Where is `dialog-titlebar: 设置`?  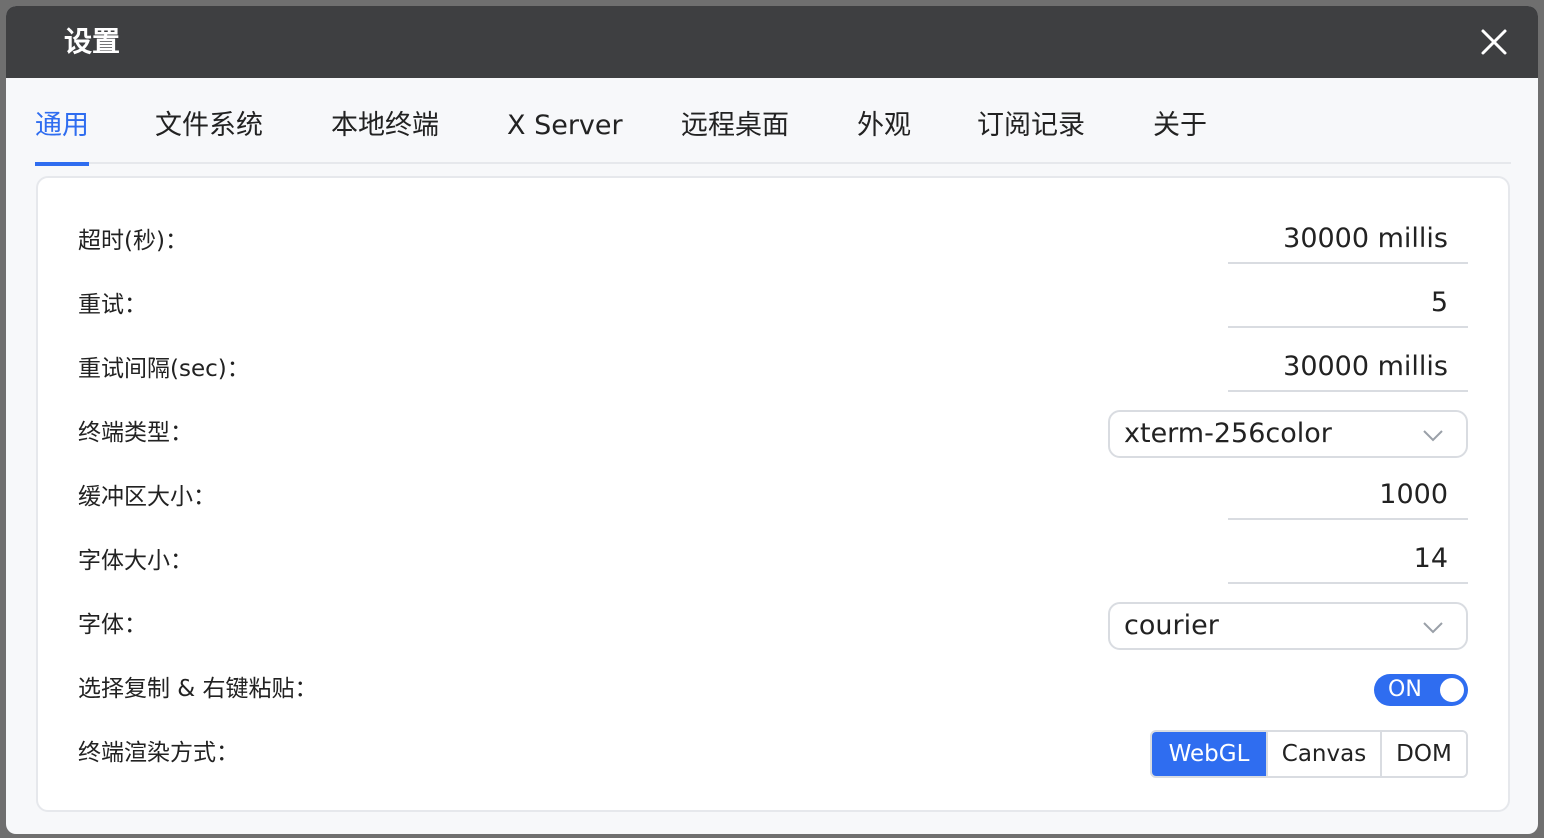 dialog-titlebar: 设置 is located at coordinates (772, 42).